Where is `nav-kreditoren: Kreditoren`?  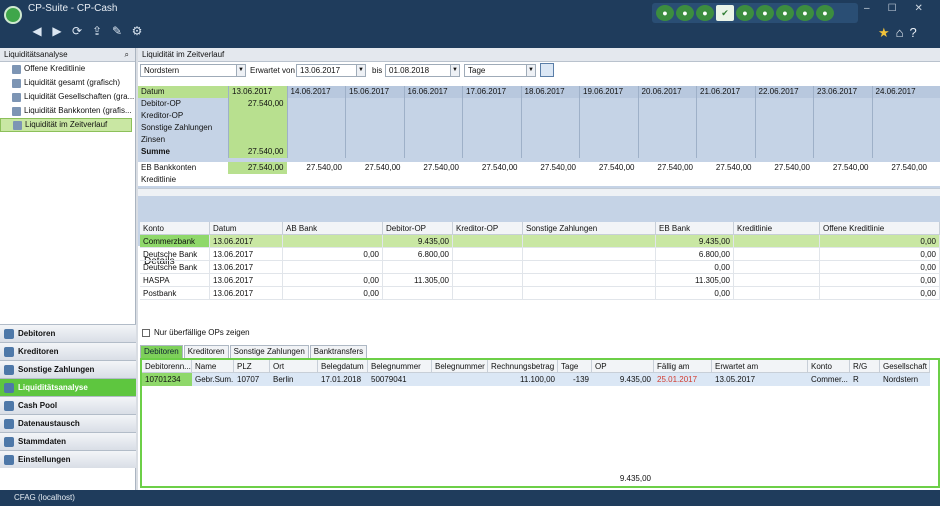
nav-kreditoren: Kreditoren is located at coordinates (68, 351).